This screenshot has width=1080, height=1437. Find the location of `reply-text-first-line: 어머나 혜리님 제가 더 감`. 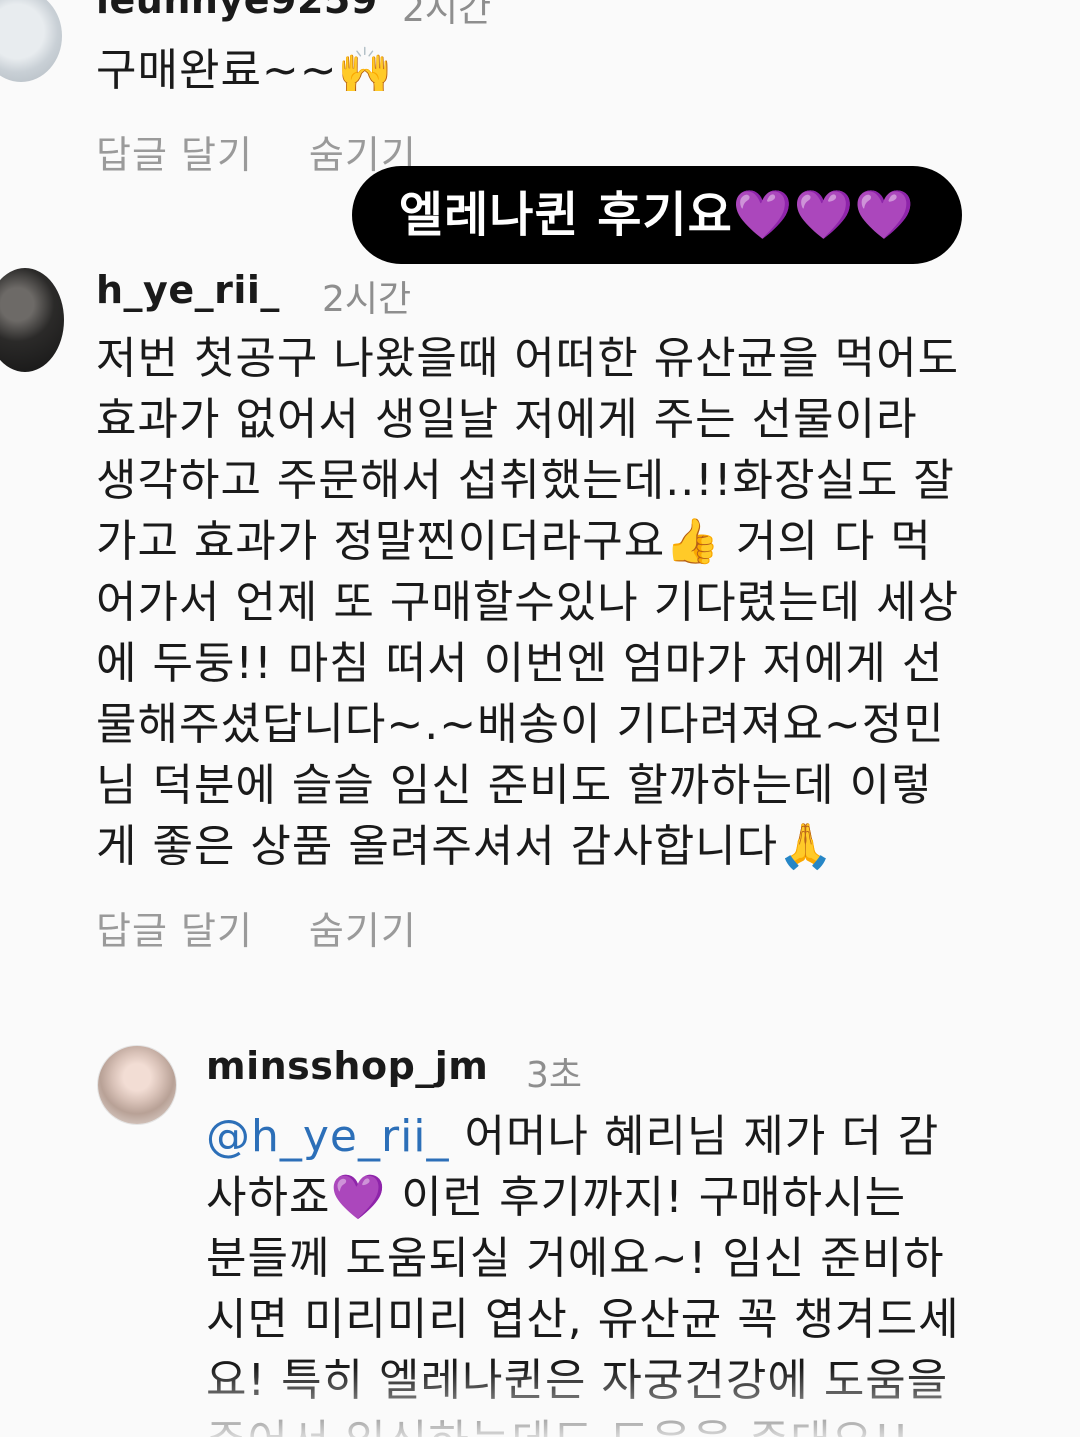

reply-text-first-line: 어머나 혜리님 제가 더 감 is located at coordinates (694, 1136).